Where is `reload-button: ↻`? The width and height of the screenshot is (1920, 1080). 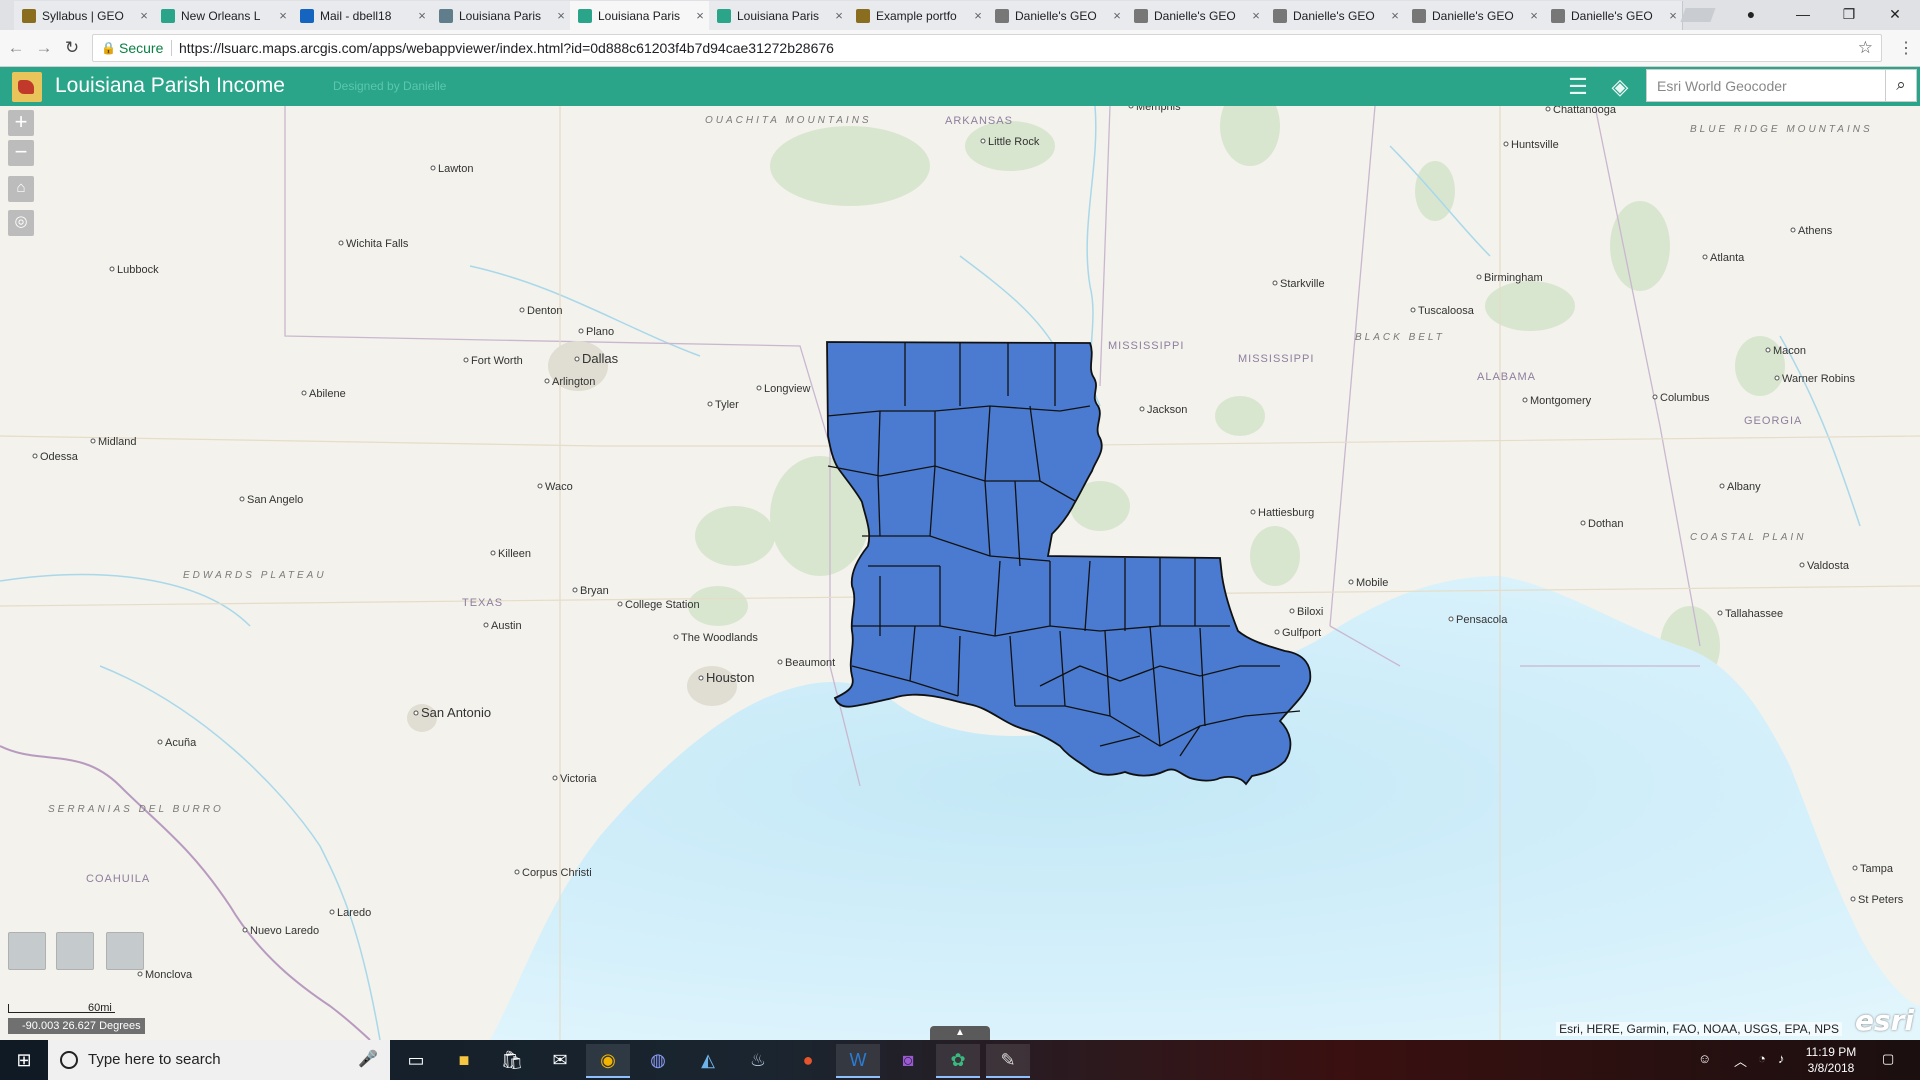 reload-button: ↻ is located at coordinates (72, 48).